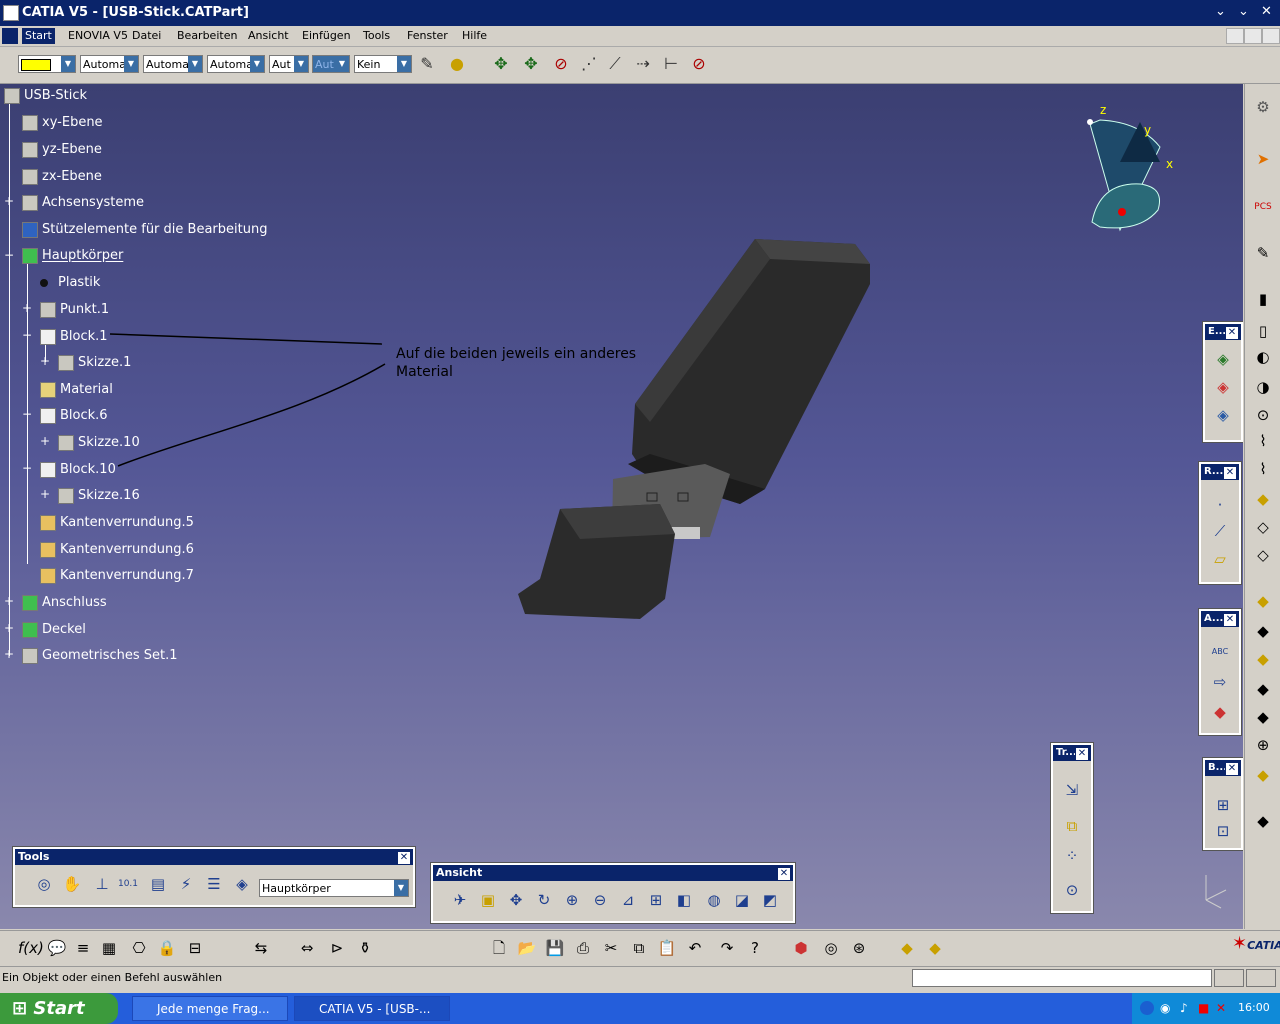 This screenshot has height=1024, width=1280. I want to click on normal-view-icon: ⊿, so click(628, 900).